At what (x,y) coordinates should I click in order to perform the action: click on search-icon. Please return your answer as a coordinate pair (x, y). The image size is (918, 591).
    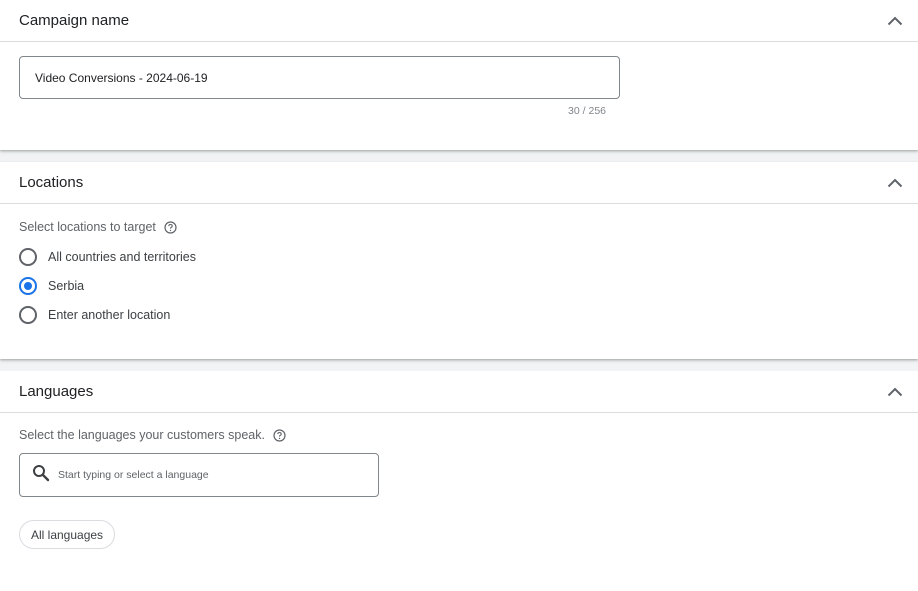
    Looking at the image, I should click on (41, 475).